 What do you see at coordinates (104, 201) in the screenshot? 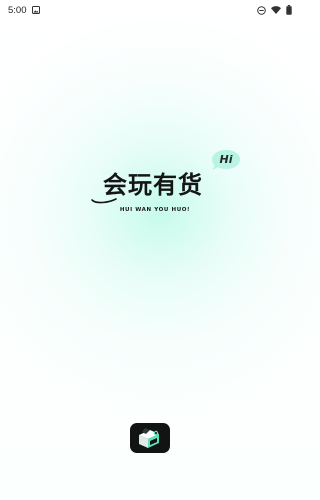
I see `swoosh-decoration` at bounding box center [104, 201].